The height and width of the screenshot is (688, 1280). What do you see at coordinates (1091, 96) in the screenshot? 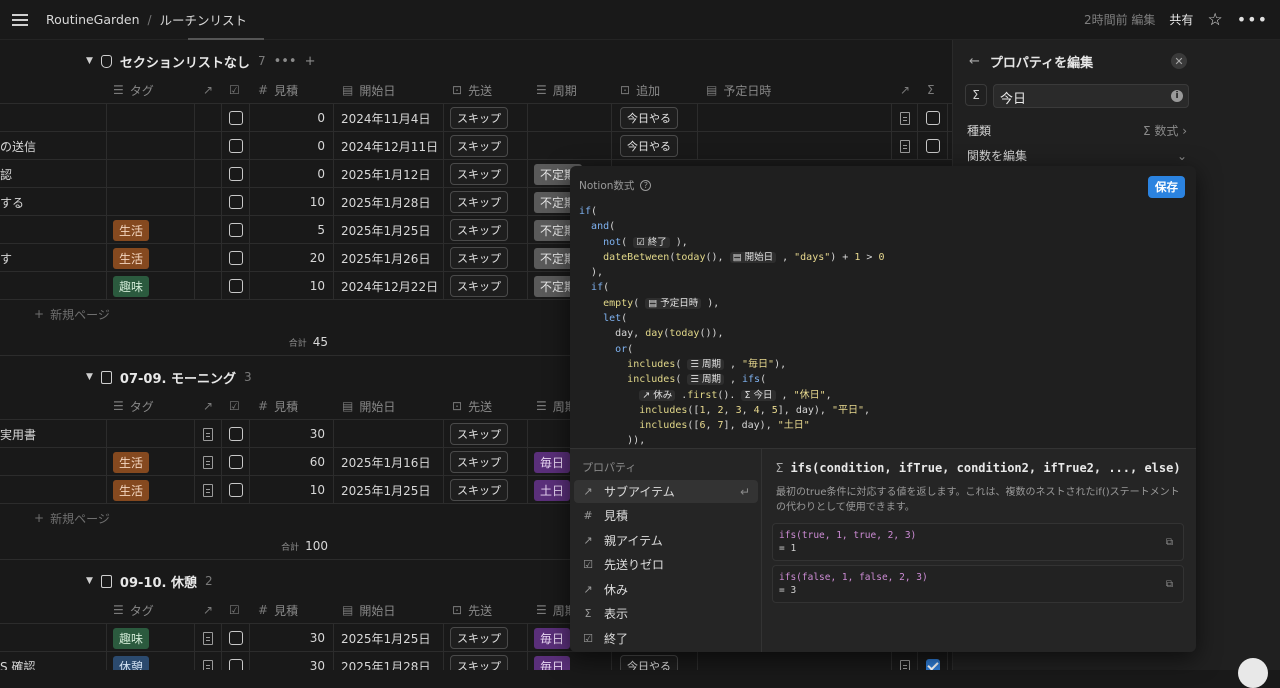
I see `property-name-input: 今日` at bounding box center [1091, 96].